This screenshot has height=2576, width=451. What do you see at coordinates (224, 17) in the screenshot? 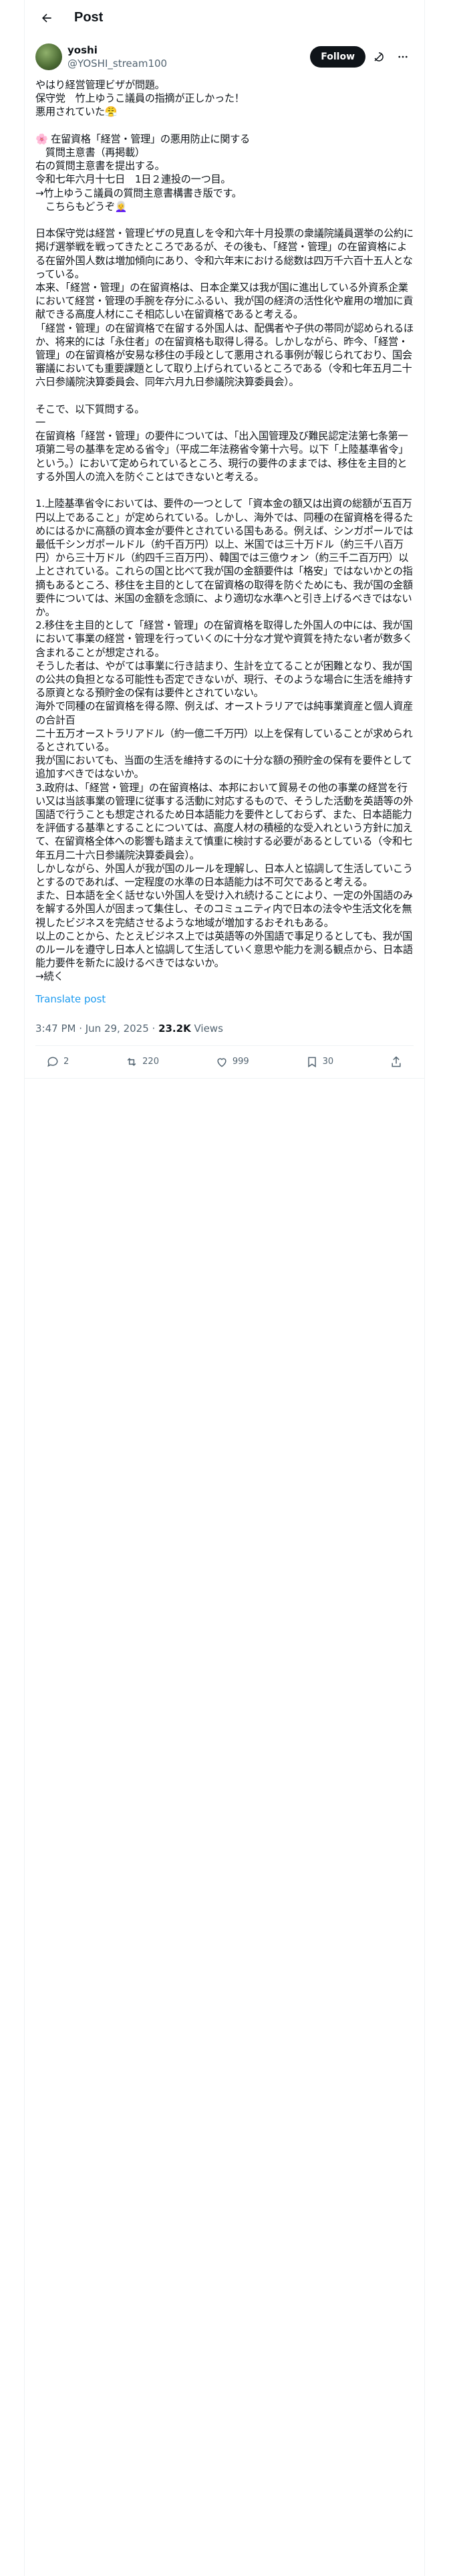
I see `top-bar: Post` at bounding box center [224, 17].